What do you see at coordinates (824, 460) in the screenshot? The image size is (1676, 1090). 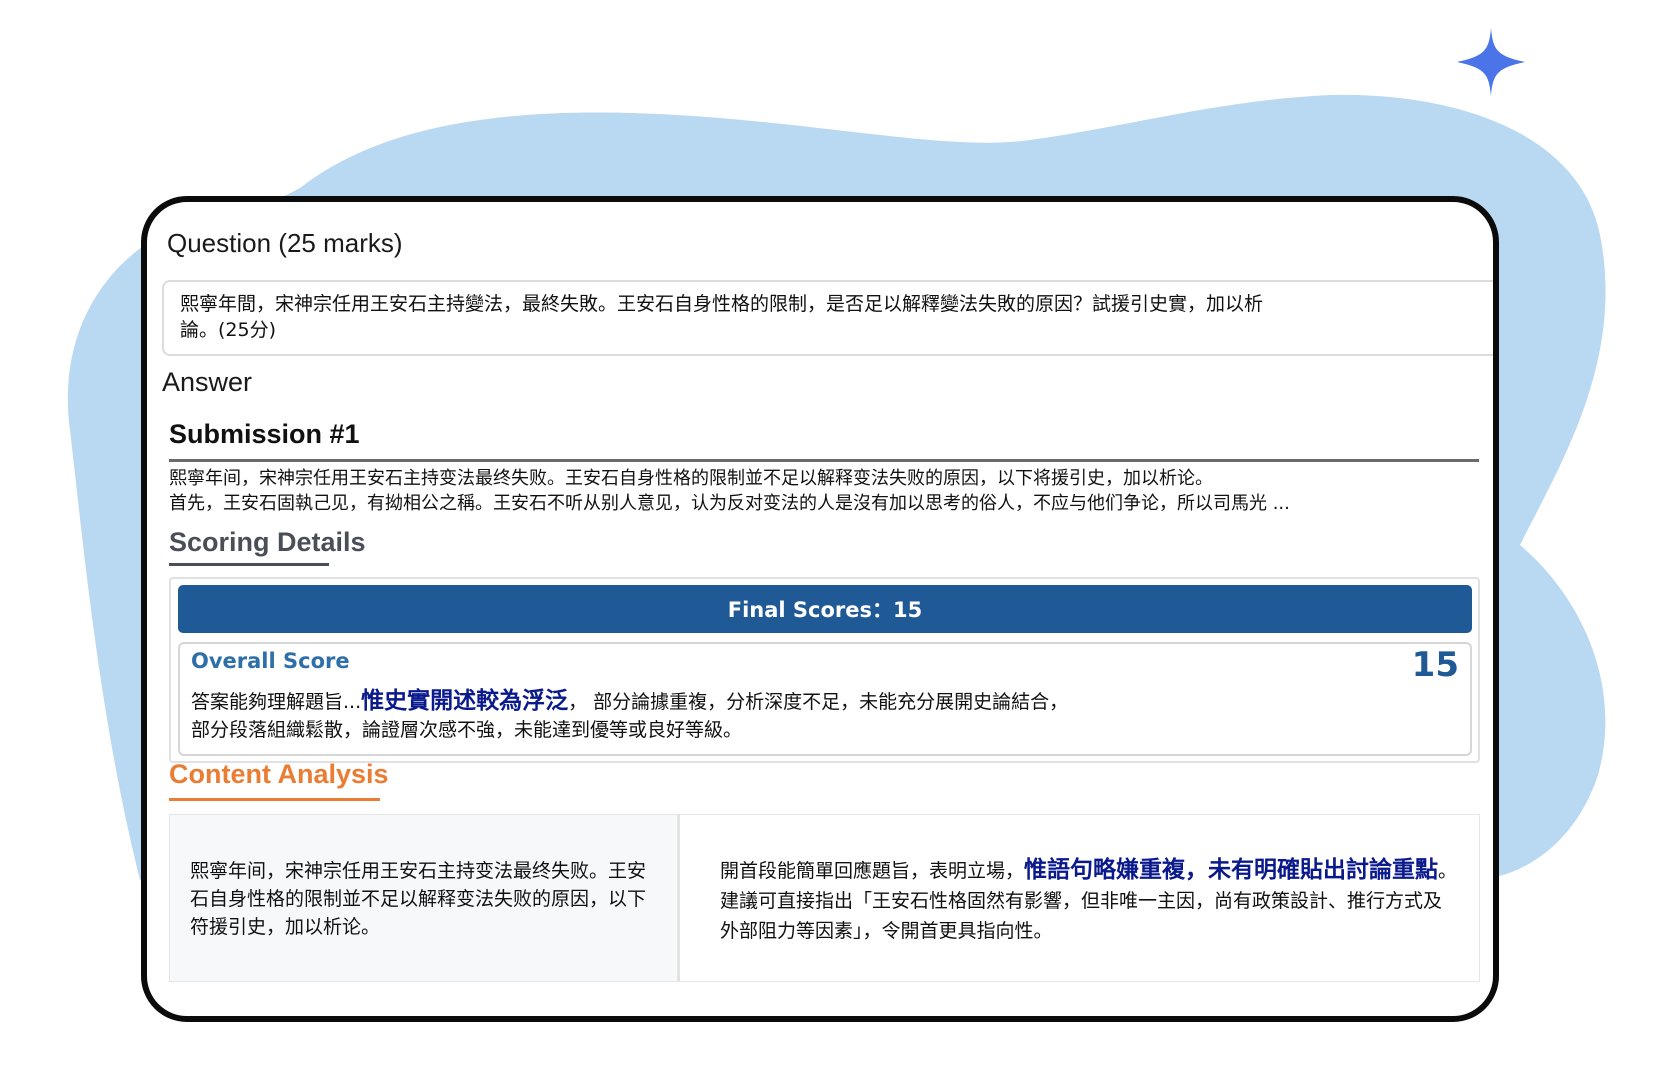 I see `submission-divider` at bounding box center [824, 460].